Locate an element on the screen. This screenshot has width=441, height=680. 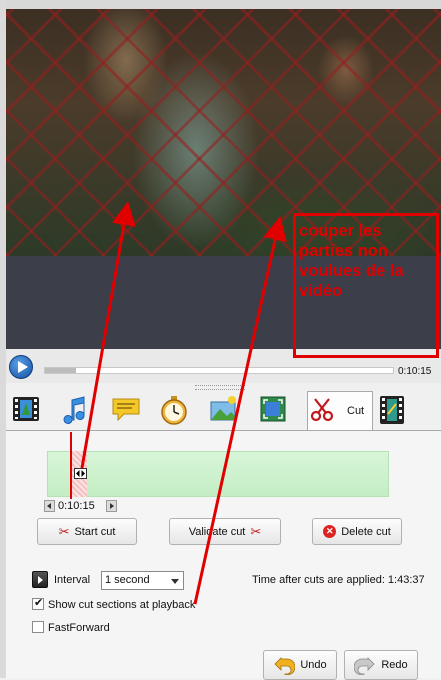
arrow-to-annotation is located at coordinates (240, 410).